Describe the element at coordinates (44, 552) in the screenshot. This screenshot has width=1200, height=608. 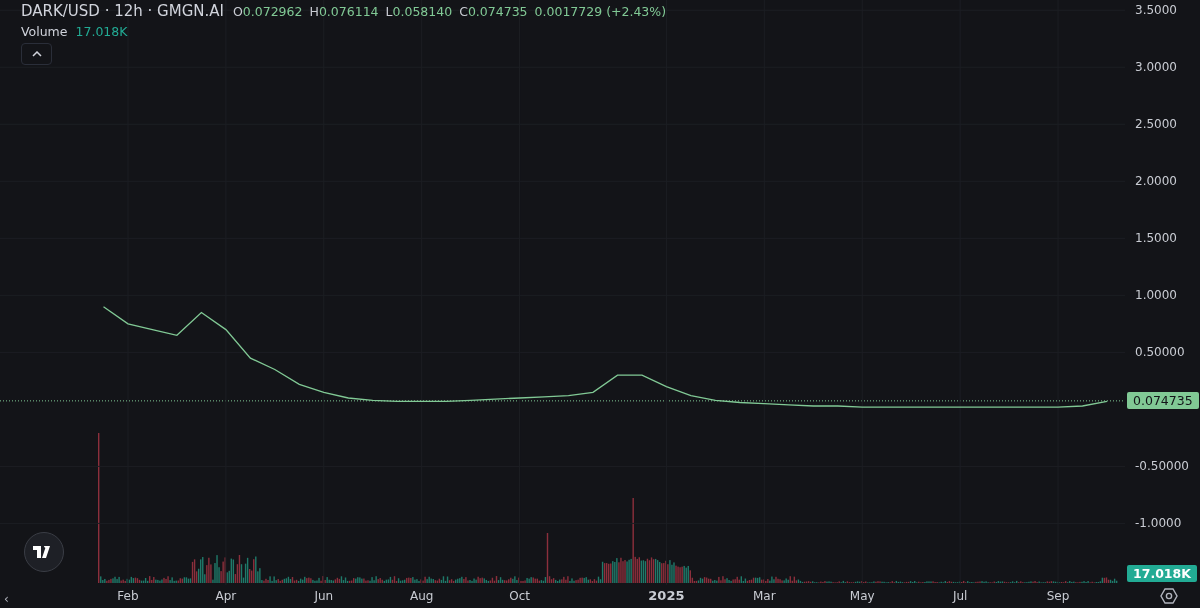
I see `logo-icon` at that location.